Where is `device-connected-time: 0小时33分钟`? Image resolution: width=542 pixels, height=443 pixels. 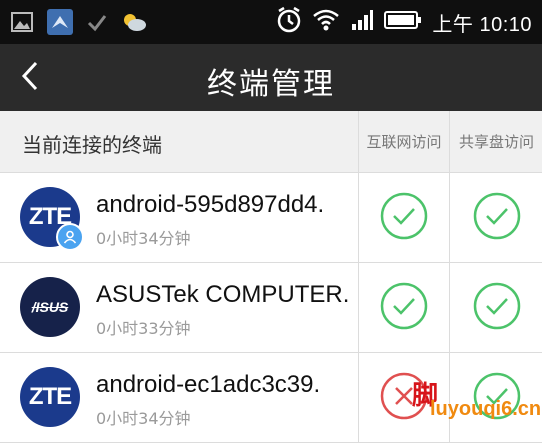 device-connected-time: 0小时33分钟 is located at coordinates (143, 328).